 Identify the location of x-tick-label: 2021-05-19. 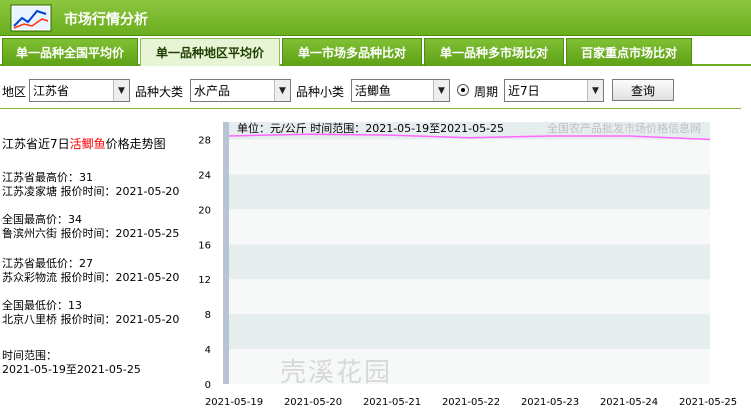
(234, 402).